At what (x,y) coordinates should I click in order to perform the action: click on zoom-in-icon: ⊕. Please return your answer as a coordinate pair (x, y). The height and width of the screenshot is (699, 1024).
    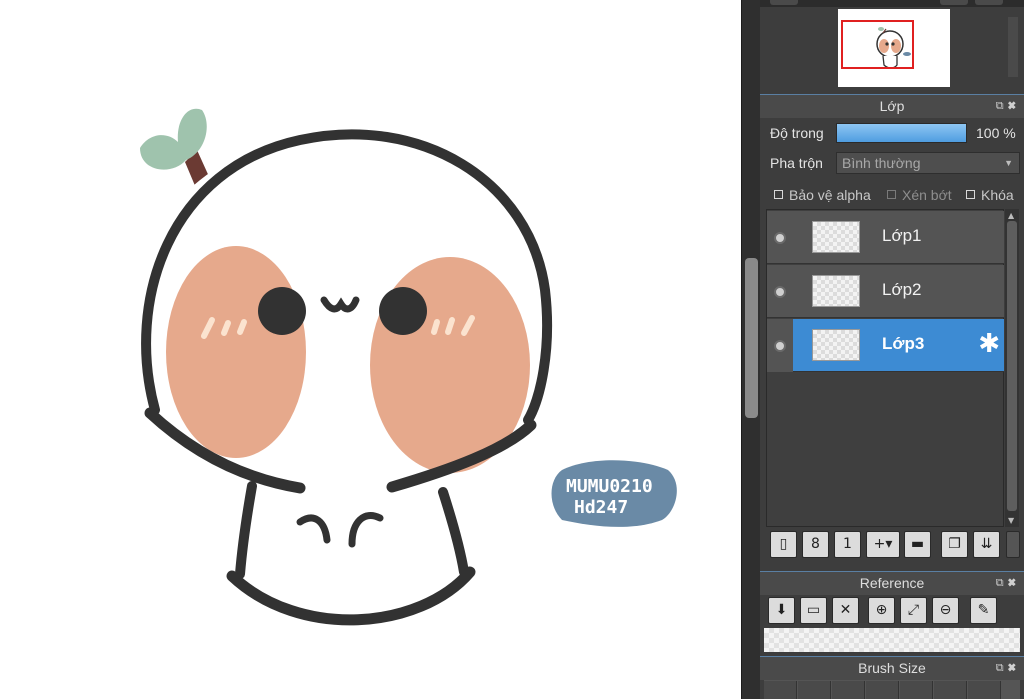
    Looking at the image, I should click on (881, 610).